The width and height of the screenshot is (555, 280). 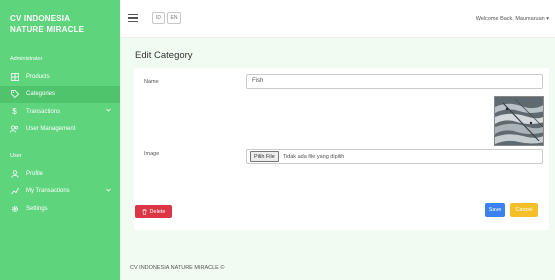 I want to click on save-button: Save, so click(x=495, y=210).